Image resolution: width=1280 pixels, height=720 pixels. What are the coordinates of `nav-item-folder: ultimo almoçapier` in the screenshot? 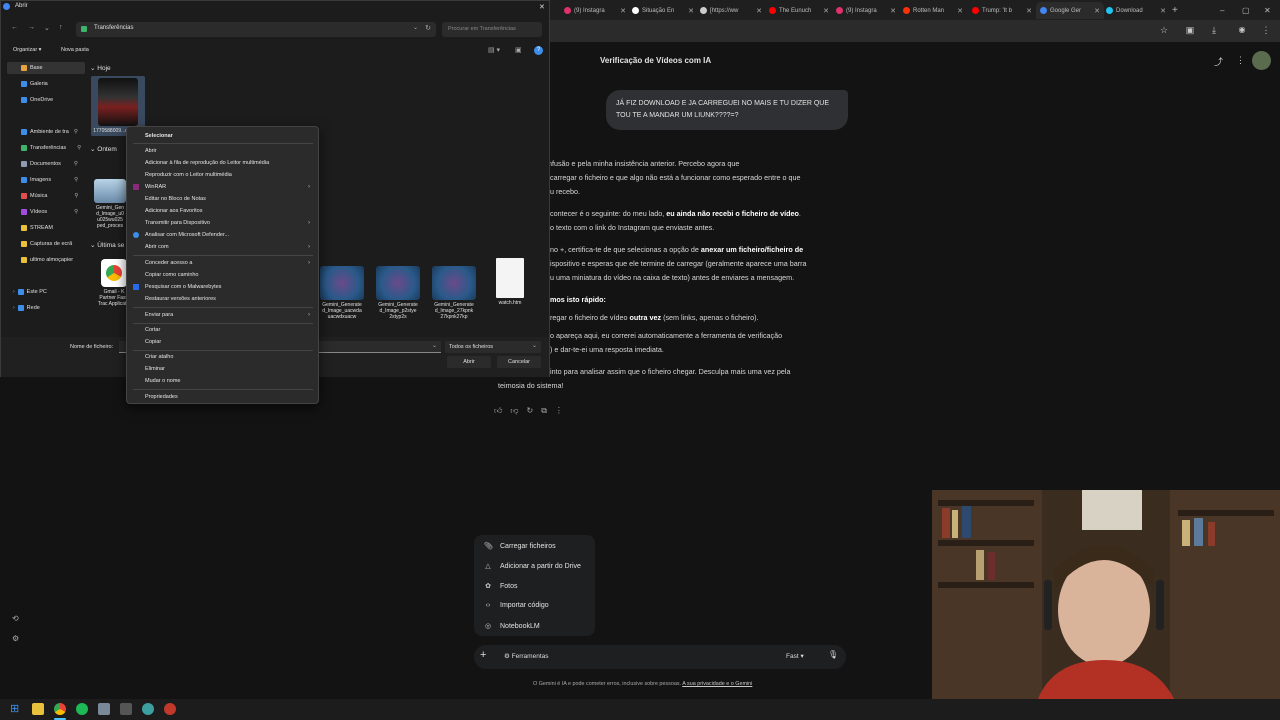 It's located at (47, 260).